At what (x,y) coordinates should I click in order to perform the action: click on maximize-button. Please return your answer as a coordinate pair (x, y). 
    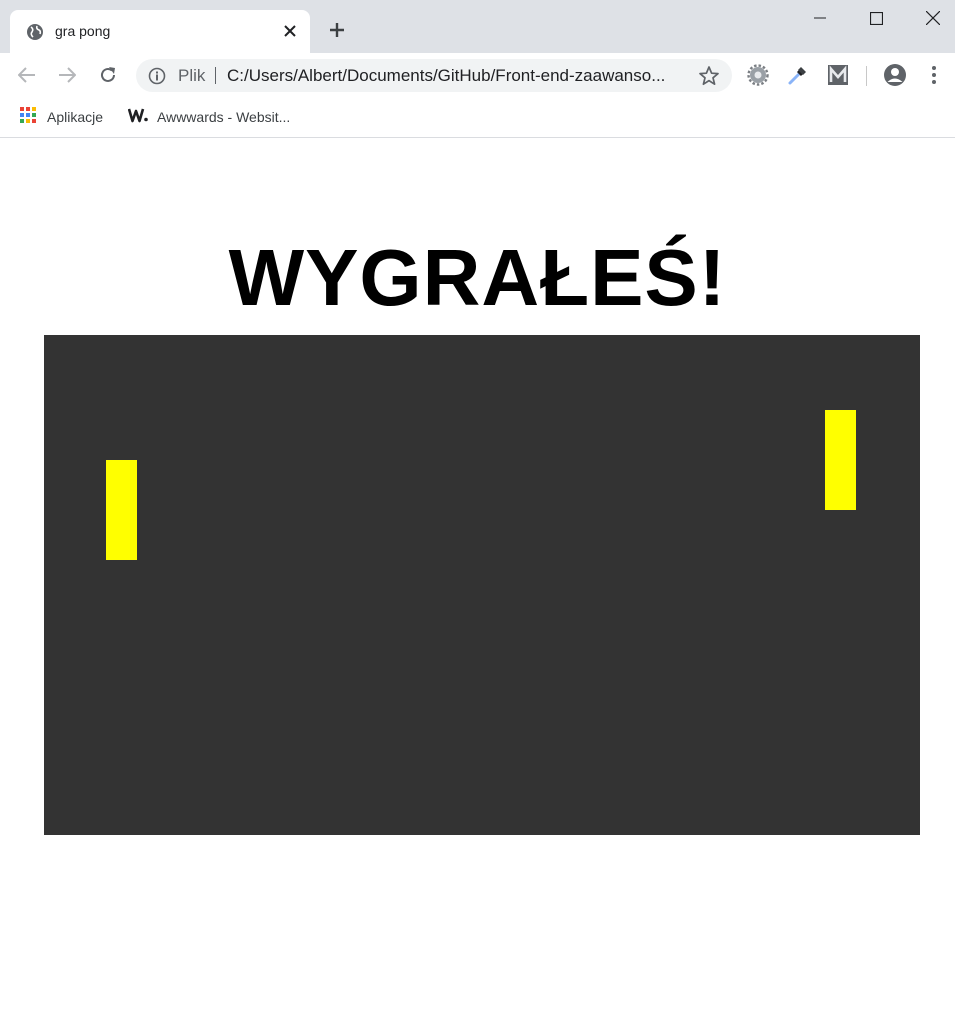
    Looking at the image, I should click on (876, 18).